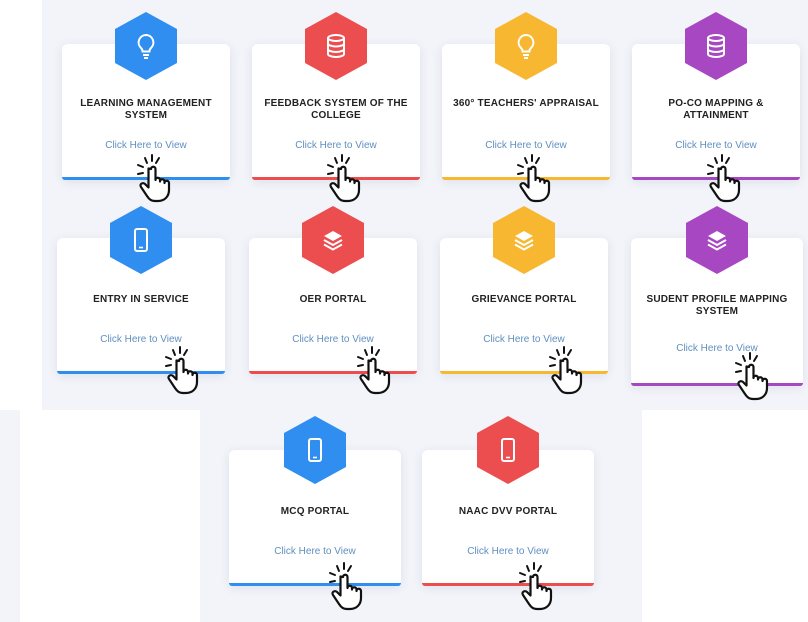  I want to click on card-title: GRIEVANCE PORTAL, so click(524, 299).